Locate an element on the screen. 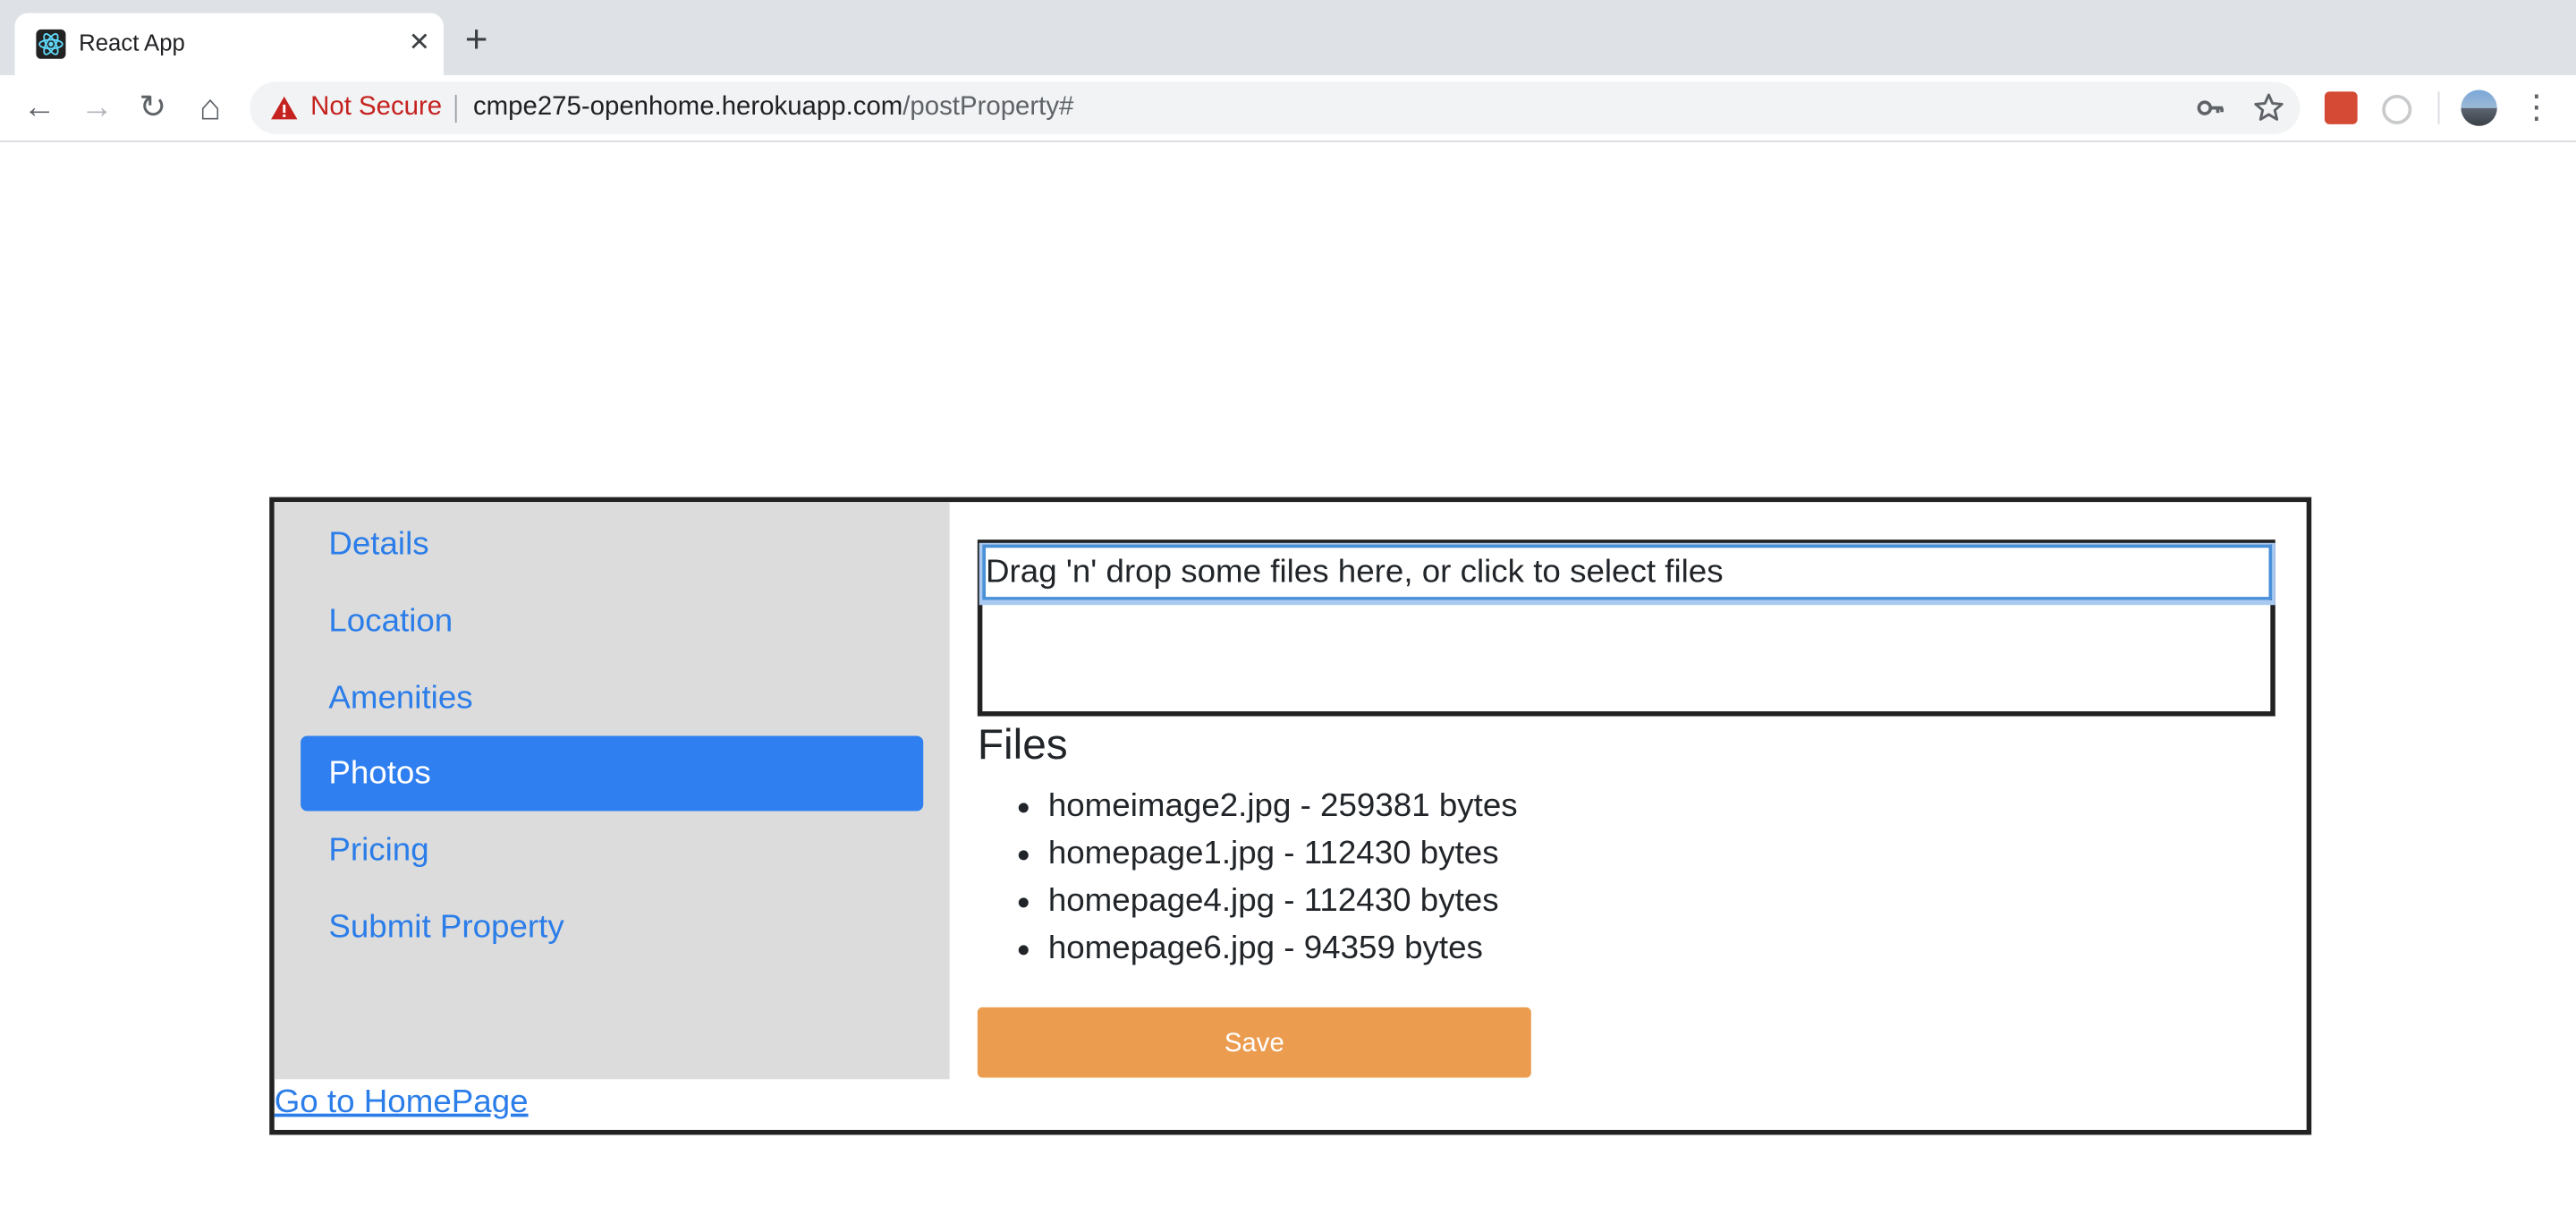 The height and width of the screenshot is (1215, 2576). star-icon is located at coordinates (2268, 108).